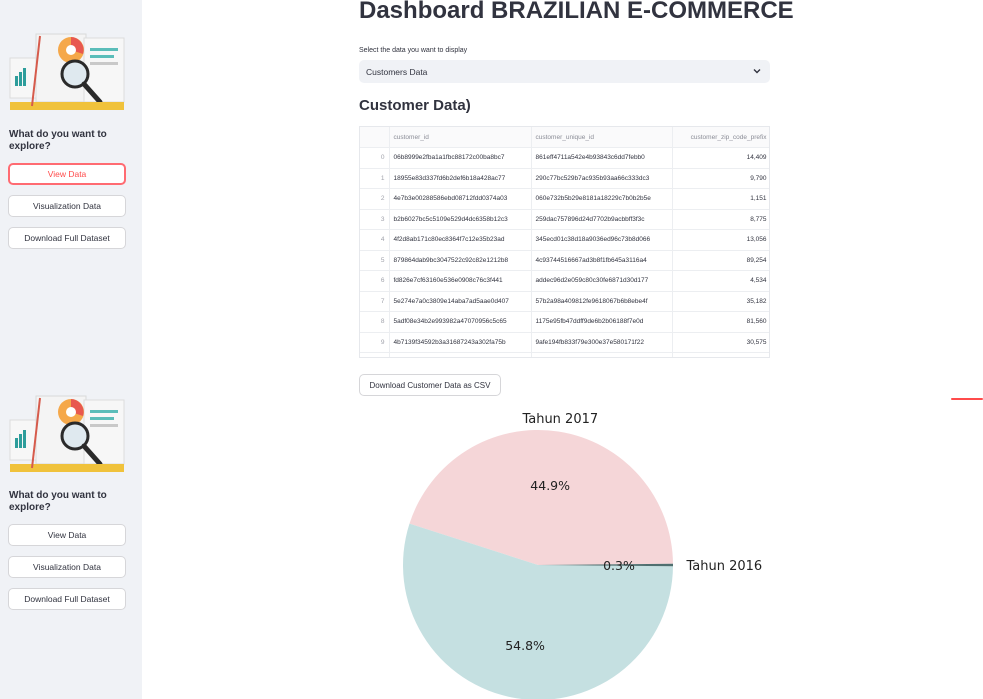 The image size is (983, 699). Describe the element at coordinates (375, 322) in the screenshot. I see `row-index: 8` at that location.